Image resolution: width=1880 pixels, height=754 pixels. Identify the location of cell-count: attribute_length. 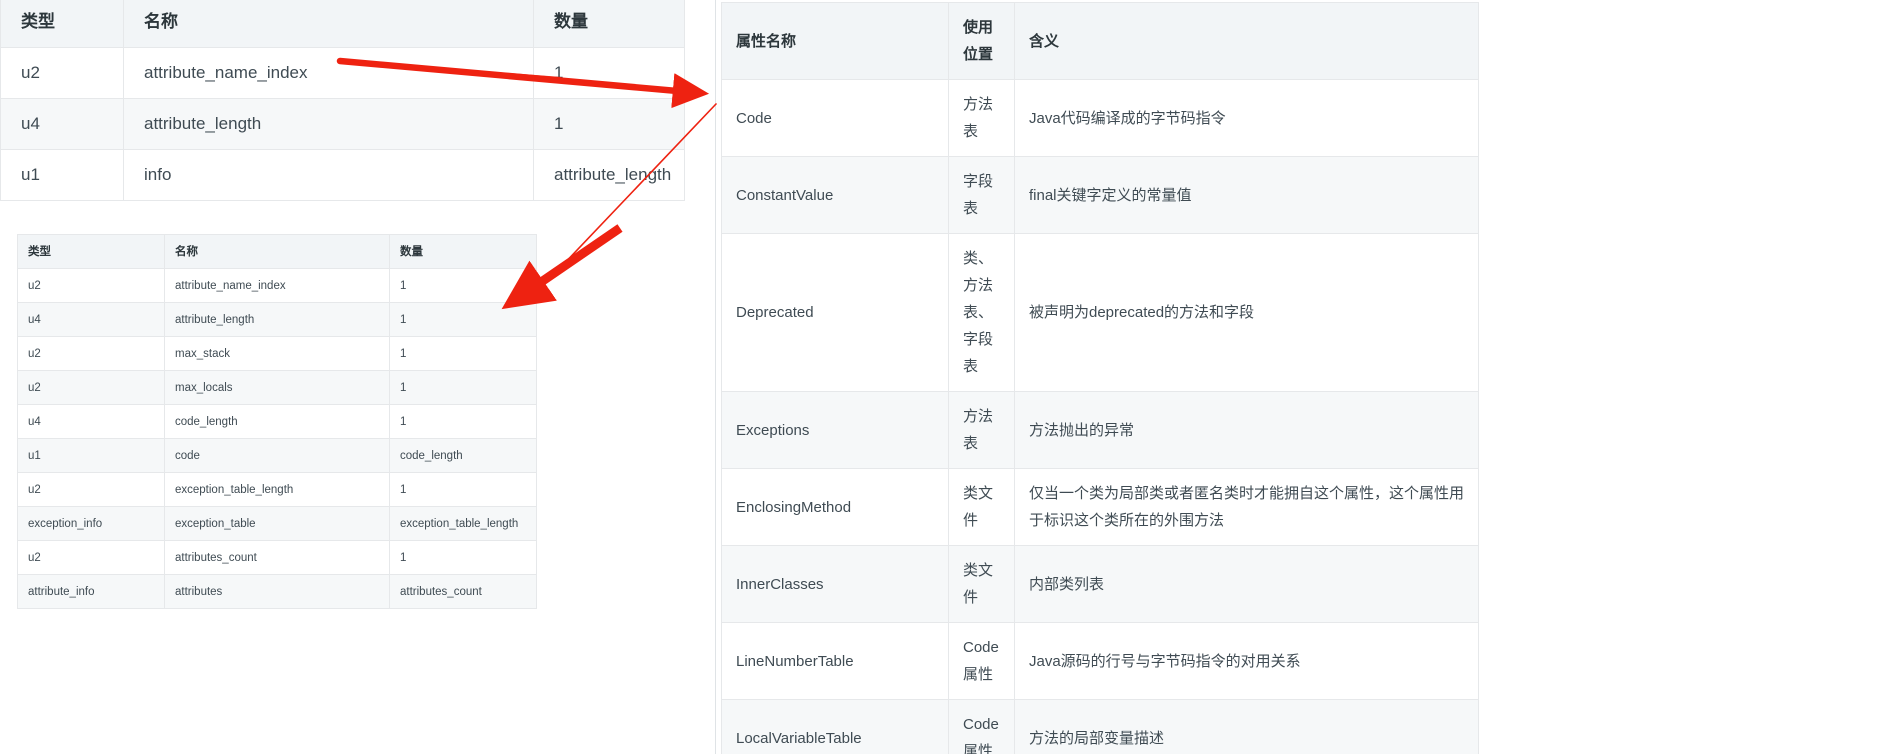
(609, 175).